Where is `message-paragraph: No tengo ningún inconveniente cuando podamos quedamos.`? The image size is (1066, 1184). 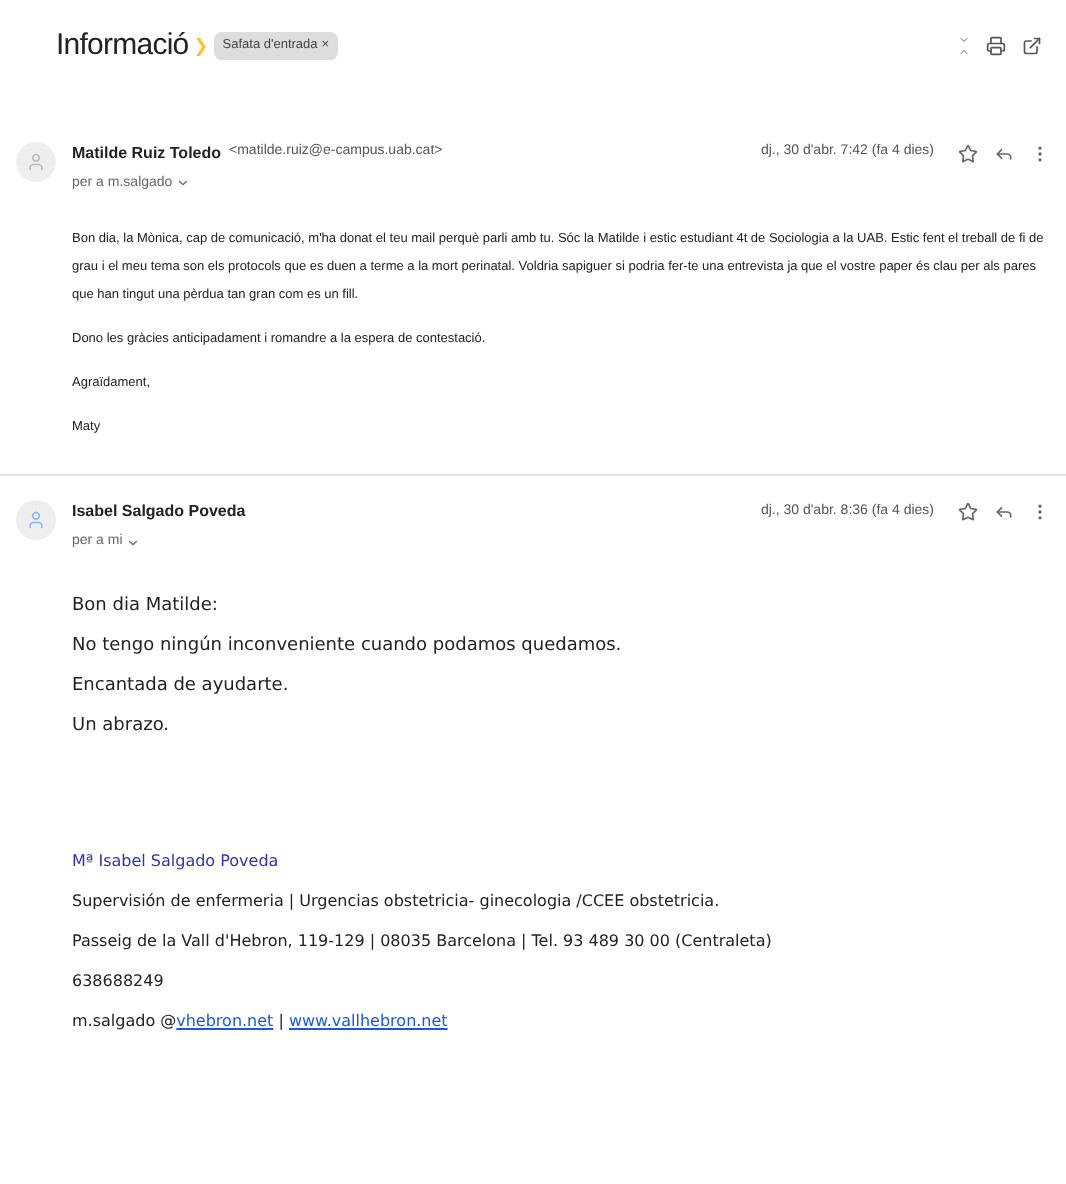
message-paragraph: No tengo ningún inconveniente cuando podamos quedamos. is located at coordinates (348, 645).